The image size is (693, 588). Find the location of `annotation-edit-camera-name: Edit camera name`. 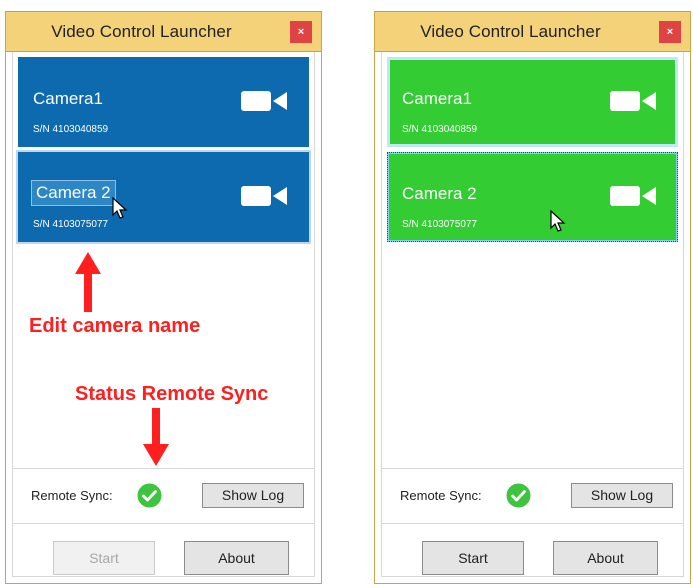

annotation-edit-camera-name: Edit camera name is located at coordinates (115, 326).